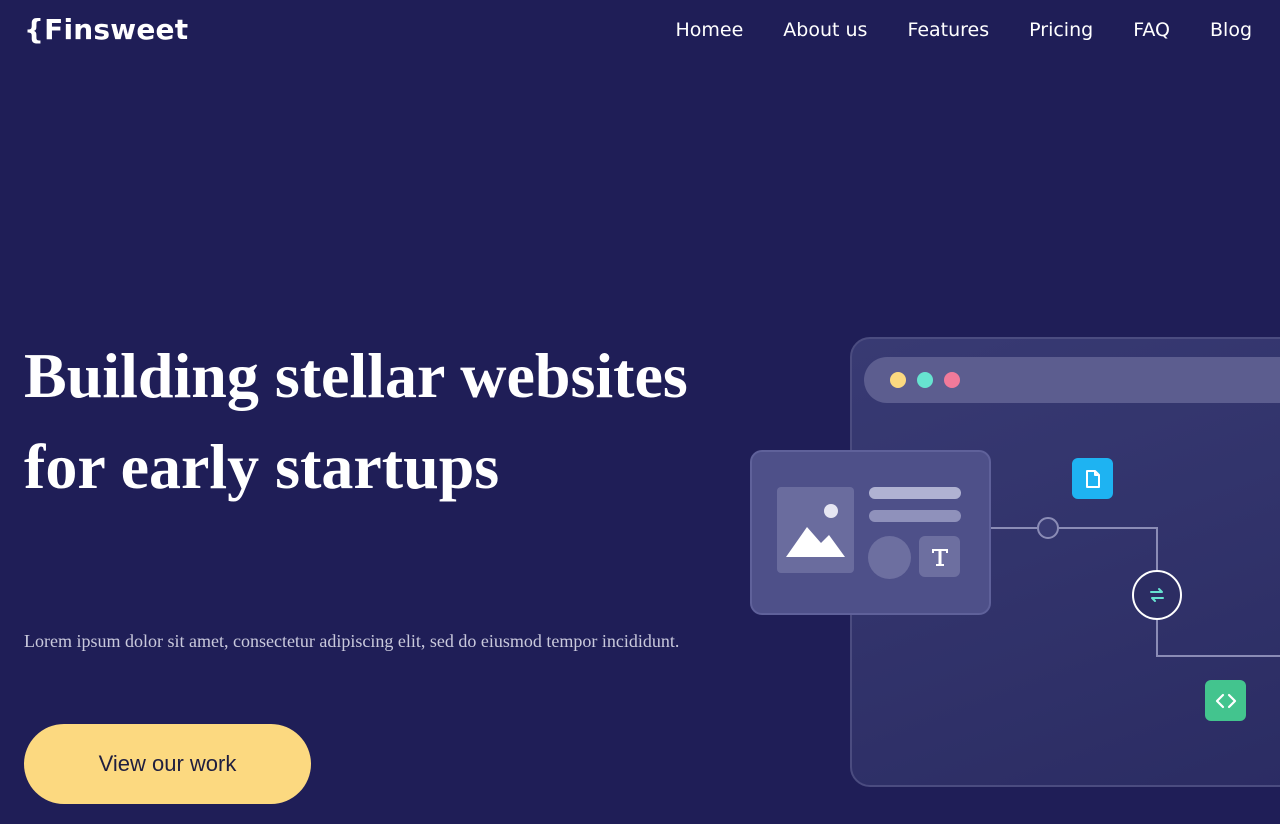 Image resolution: width=1280 pixels, height=824 pixels. Describe the element at coordinates (870, 532) in the screenshot. I see `content-card-illustration` at that location.